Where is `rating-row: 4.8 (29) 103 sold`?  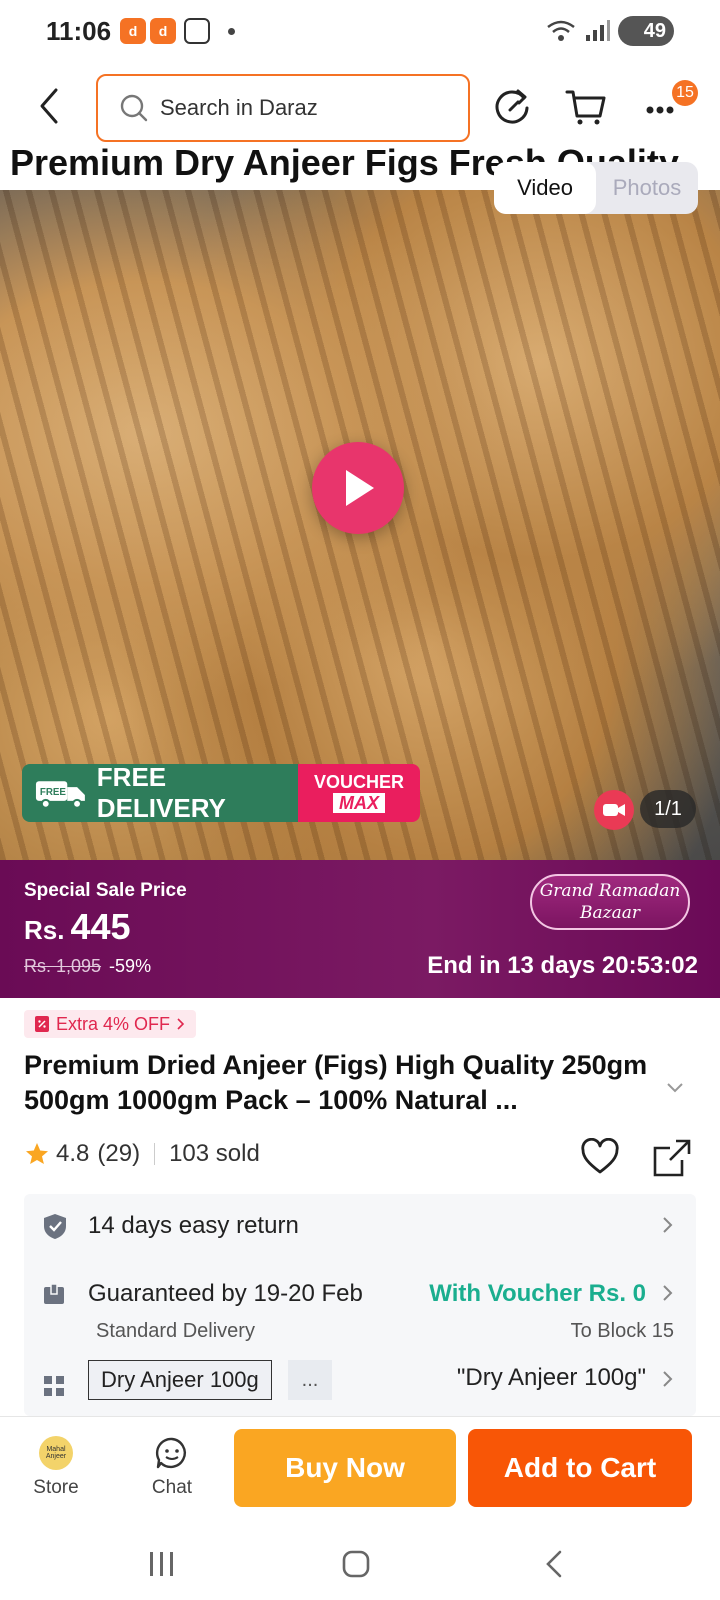 rating-row: 4.8 (29) 103 sold is located at coordinates (142, 1154).